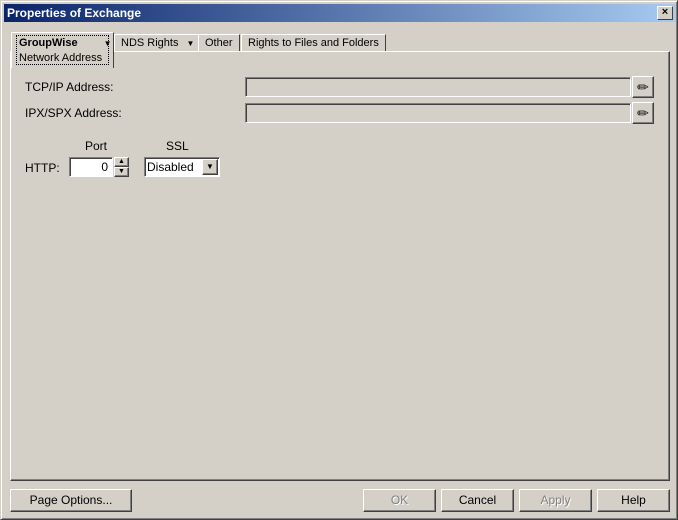 The height and width of the screenshot is (520, 678). I want to click on ipx-address-field, so click(438, 113).